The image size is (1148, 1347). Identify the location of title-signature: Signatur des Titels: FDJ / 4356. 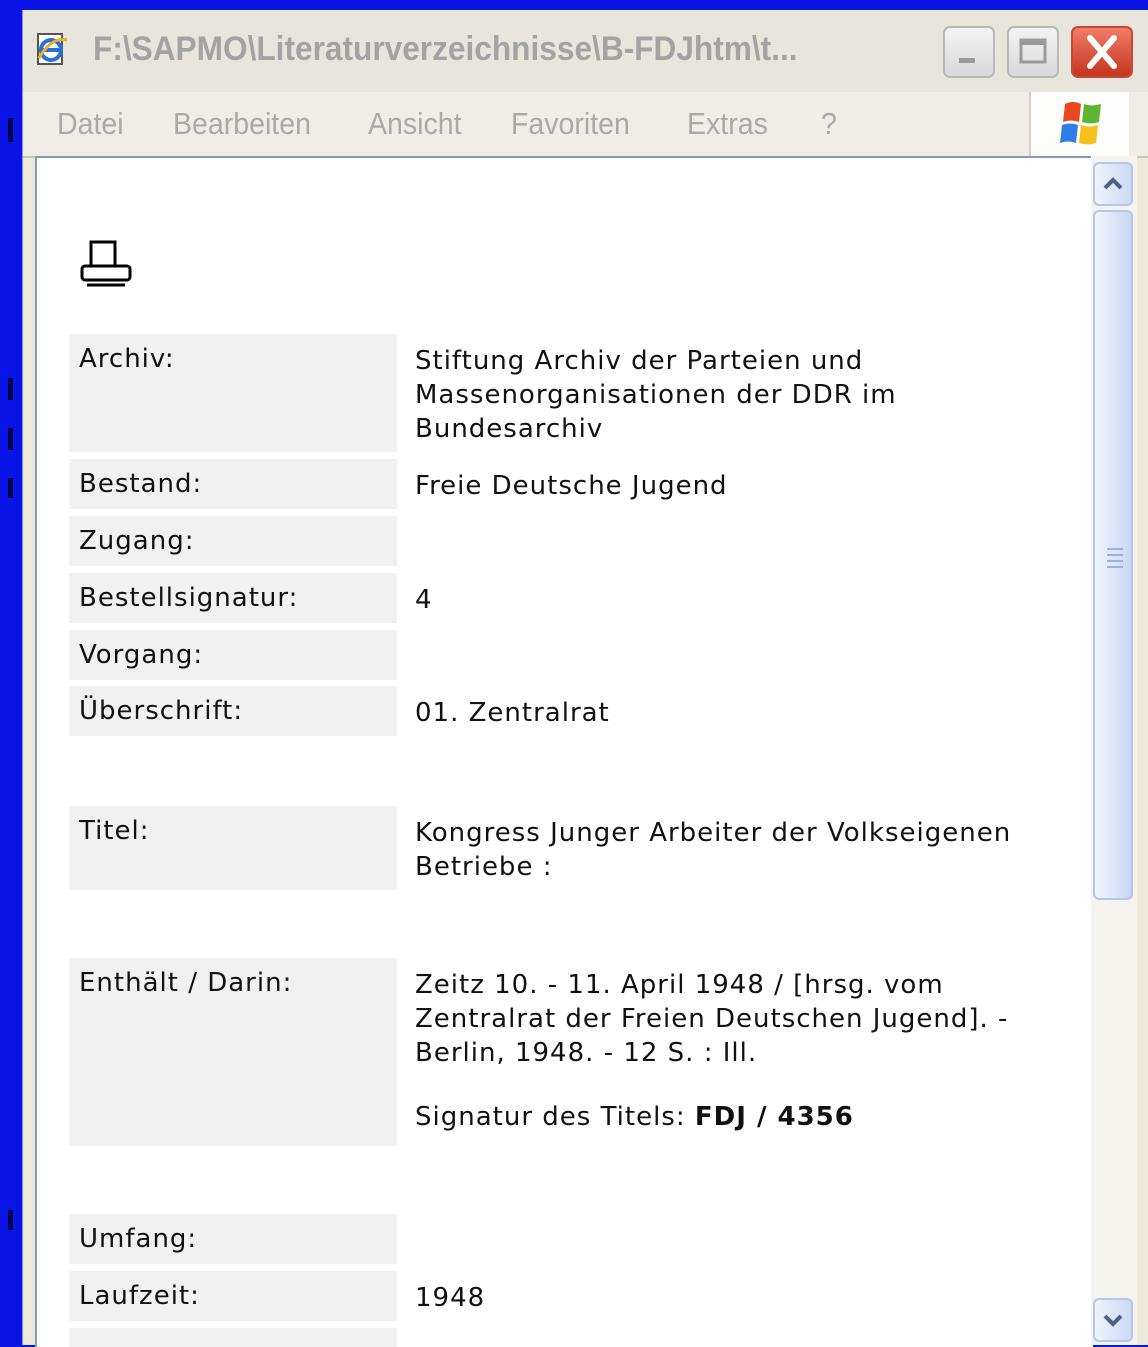
(736, 1117).